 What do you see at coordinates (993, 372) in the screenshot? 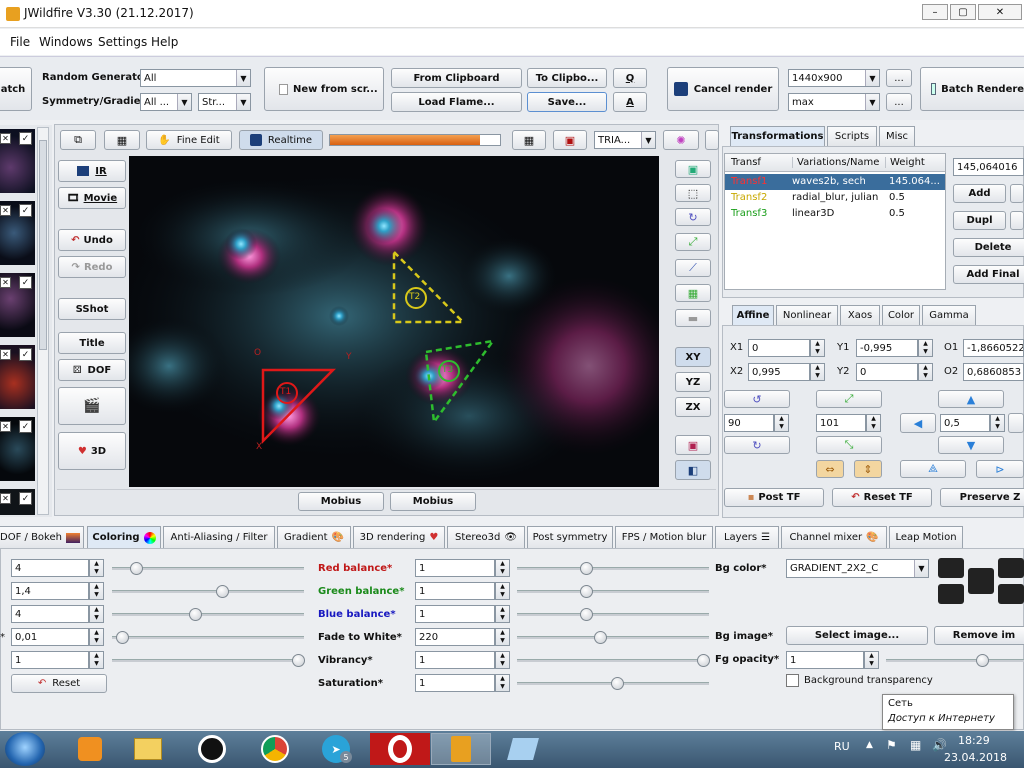
I see `o2-field: 0,6860853` at bounding box center [993, 372].